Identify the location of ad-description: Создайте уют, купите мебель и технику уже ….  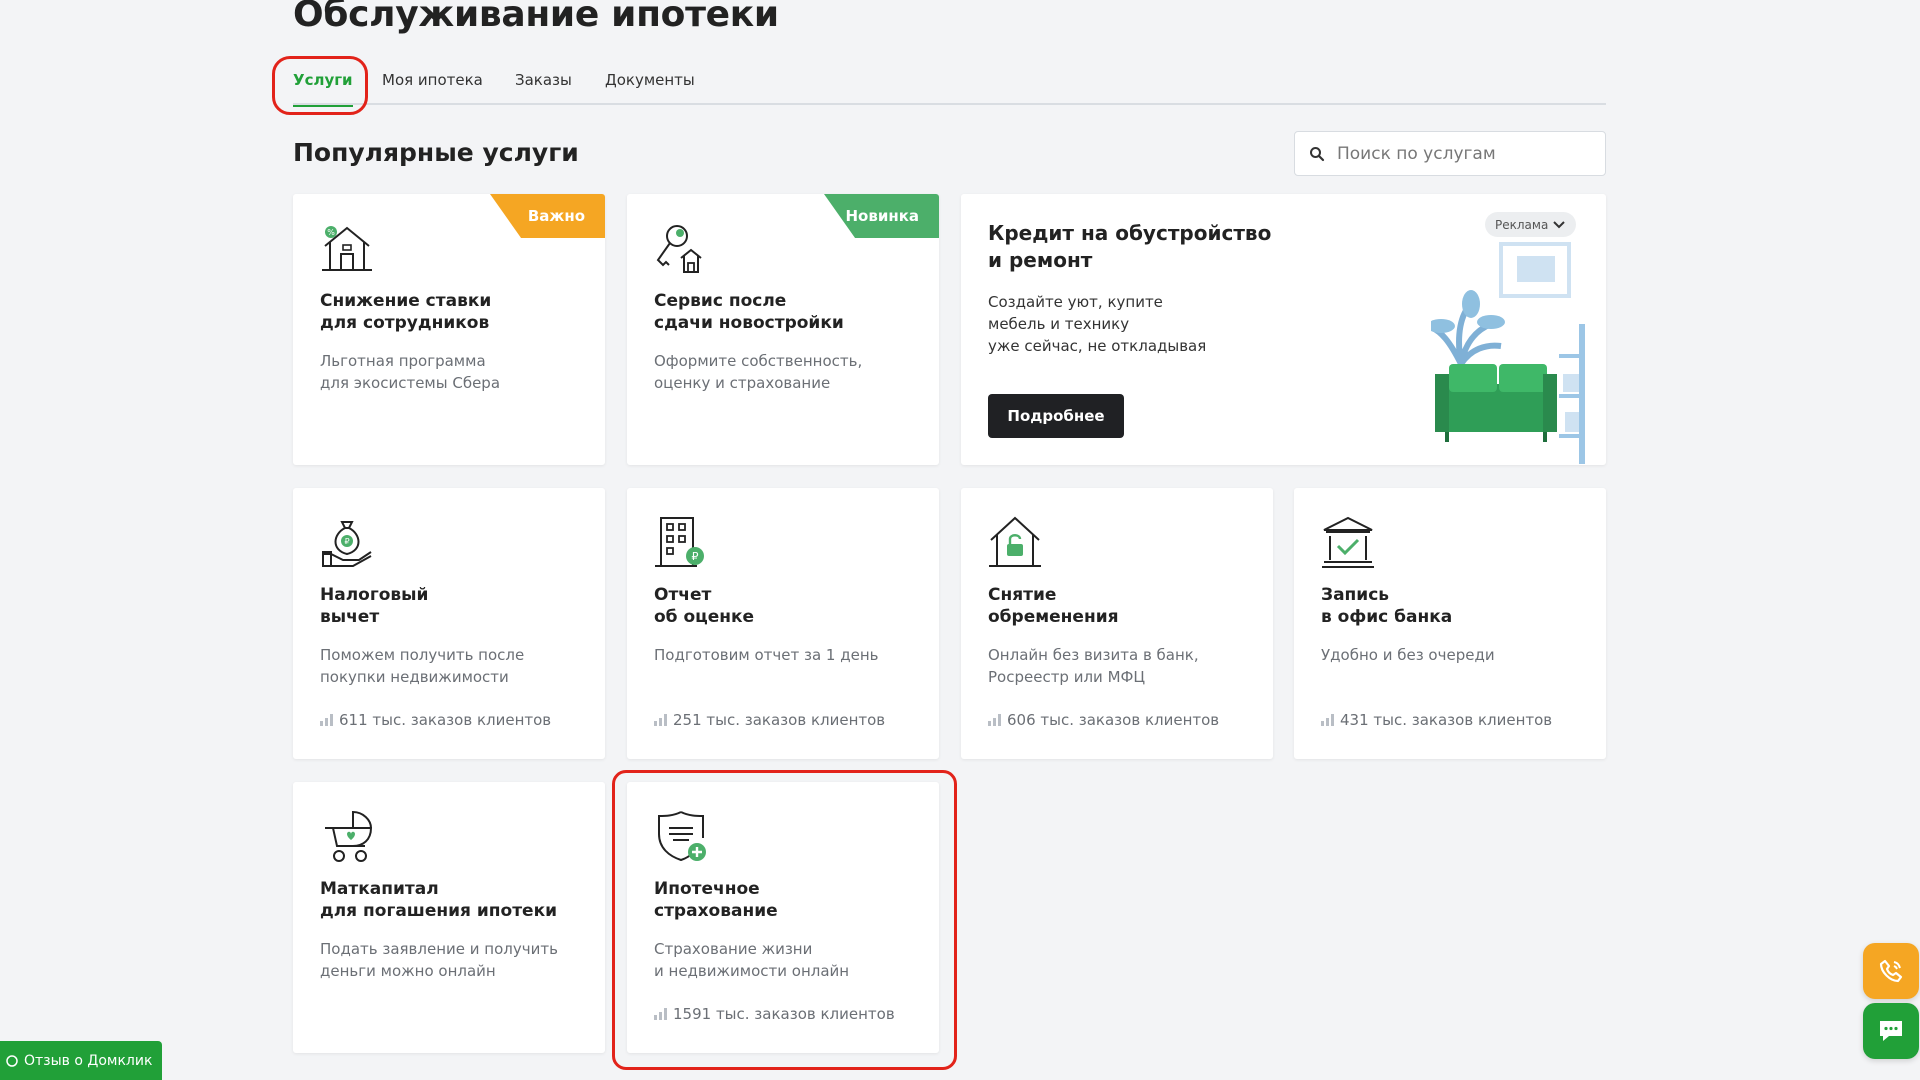
(1097, 324).